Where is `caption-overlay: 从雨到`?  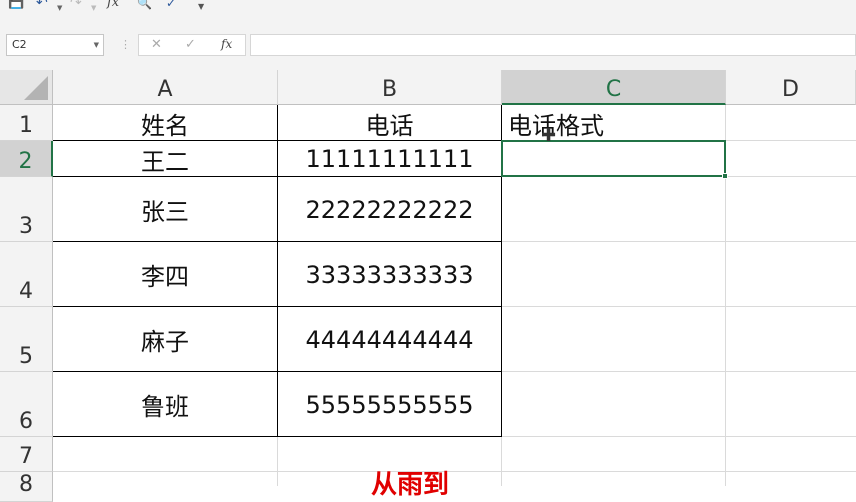
caption-overlay: 从雨到 is located at coordinates (409, 484).